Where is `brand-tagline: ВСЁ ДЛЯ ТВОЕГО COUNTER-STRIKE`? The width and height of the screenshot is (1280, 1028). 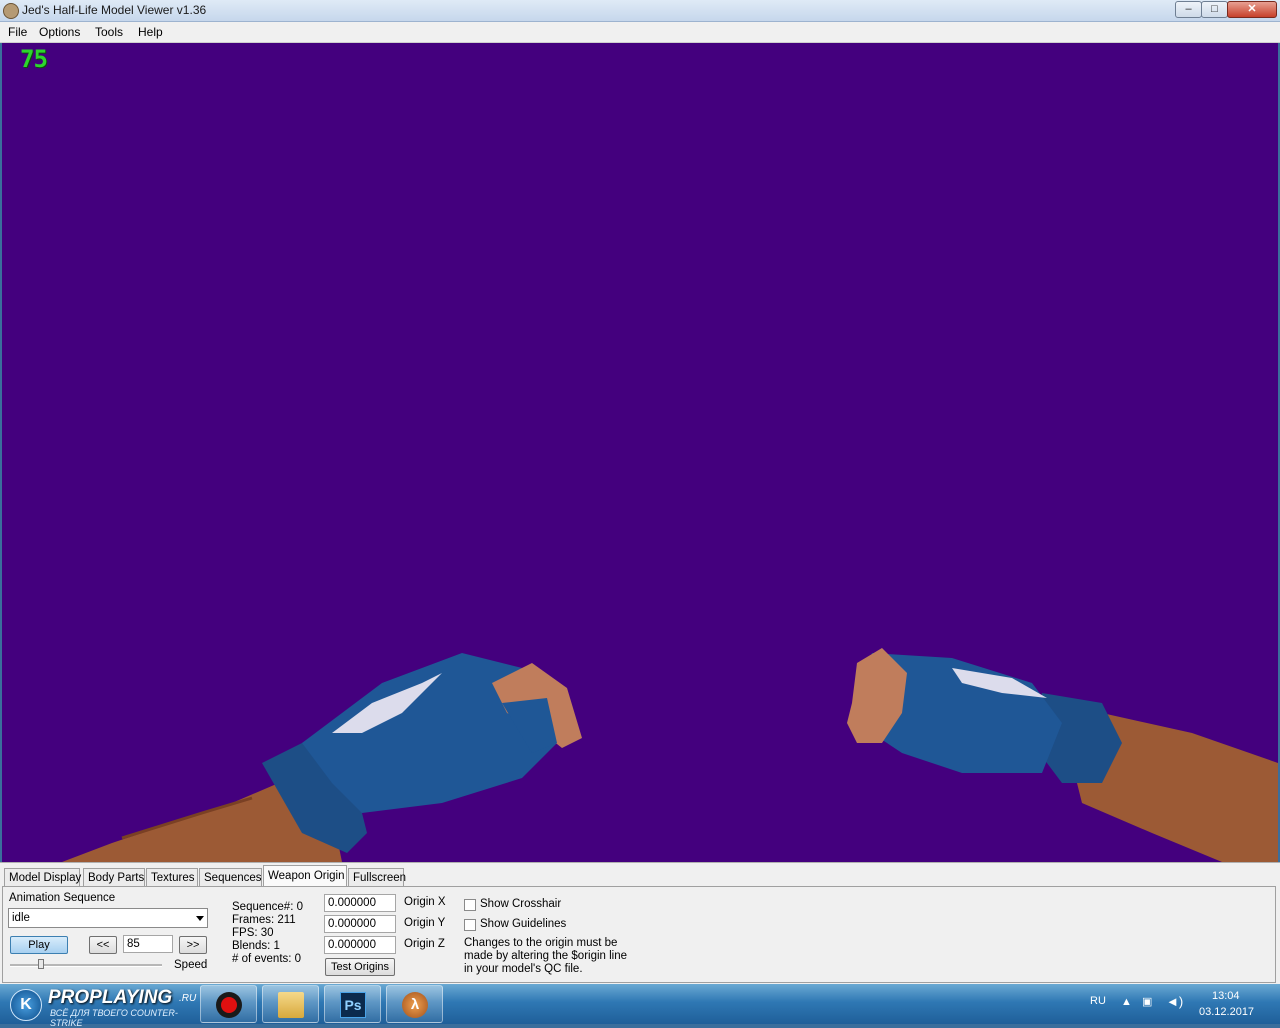
brand-tagline: ВСЁ ДЛЯ ТВОЕГО COUNTER-STRIKE is located at coordinates (114, 1018).